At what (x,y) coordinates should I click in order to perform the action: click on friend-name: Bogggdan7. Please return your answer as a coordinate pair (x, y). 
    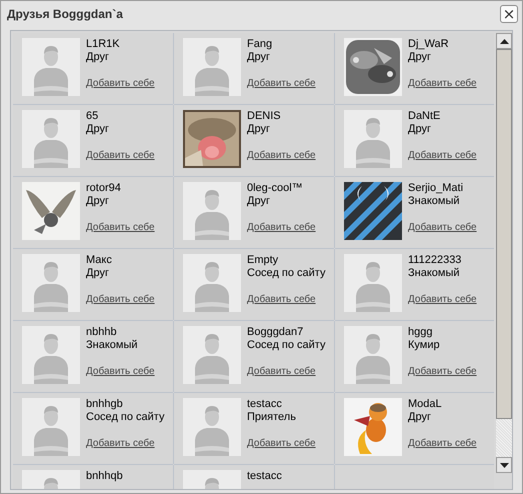
    Looking at the image, I should click on (275, 332).